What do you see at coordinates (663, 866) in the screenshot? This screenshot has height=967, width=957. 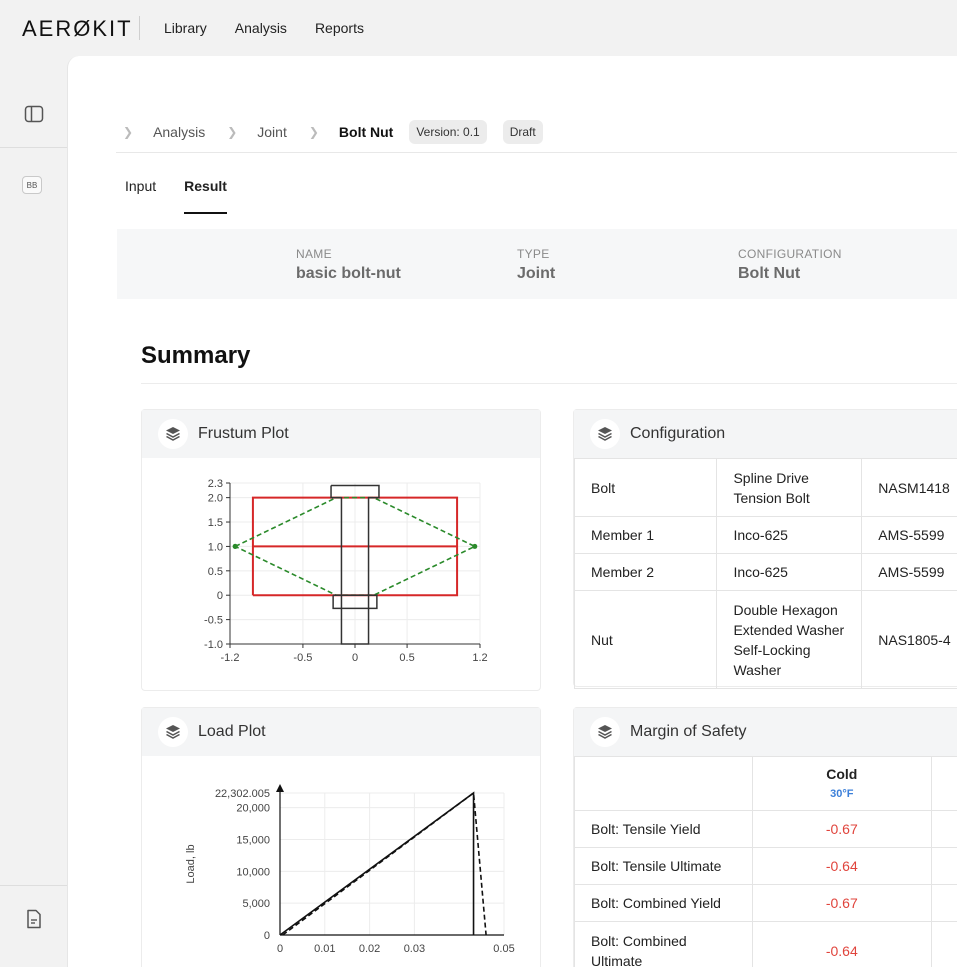 I see `mos-row-label: Bolt: Tensile Ultimate` at bounding box center [663, 866].